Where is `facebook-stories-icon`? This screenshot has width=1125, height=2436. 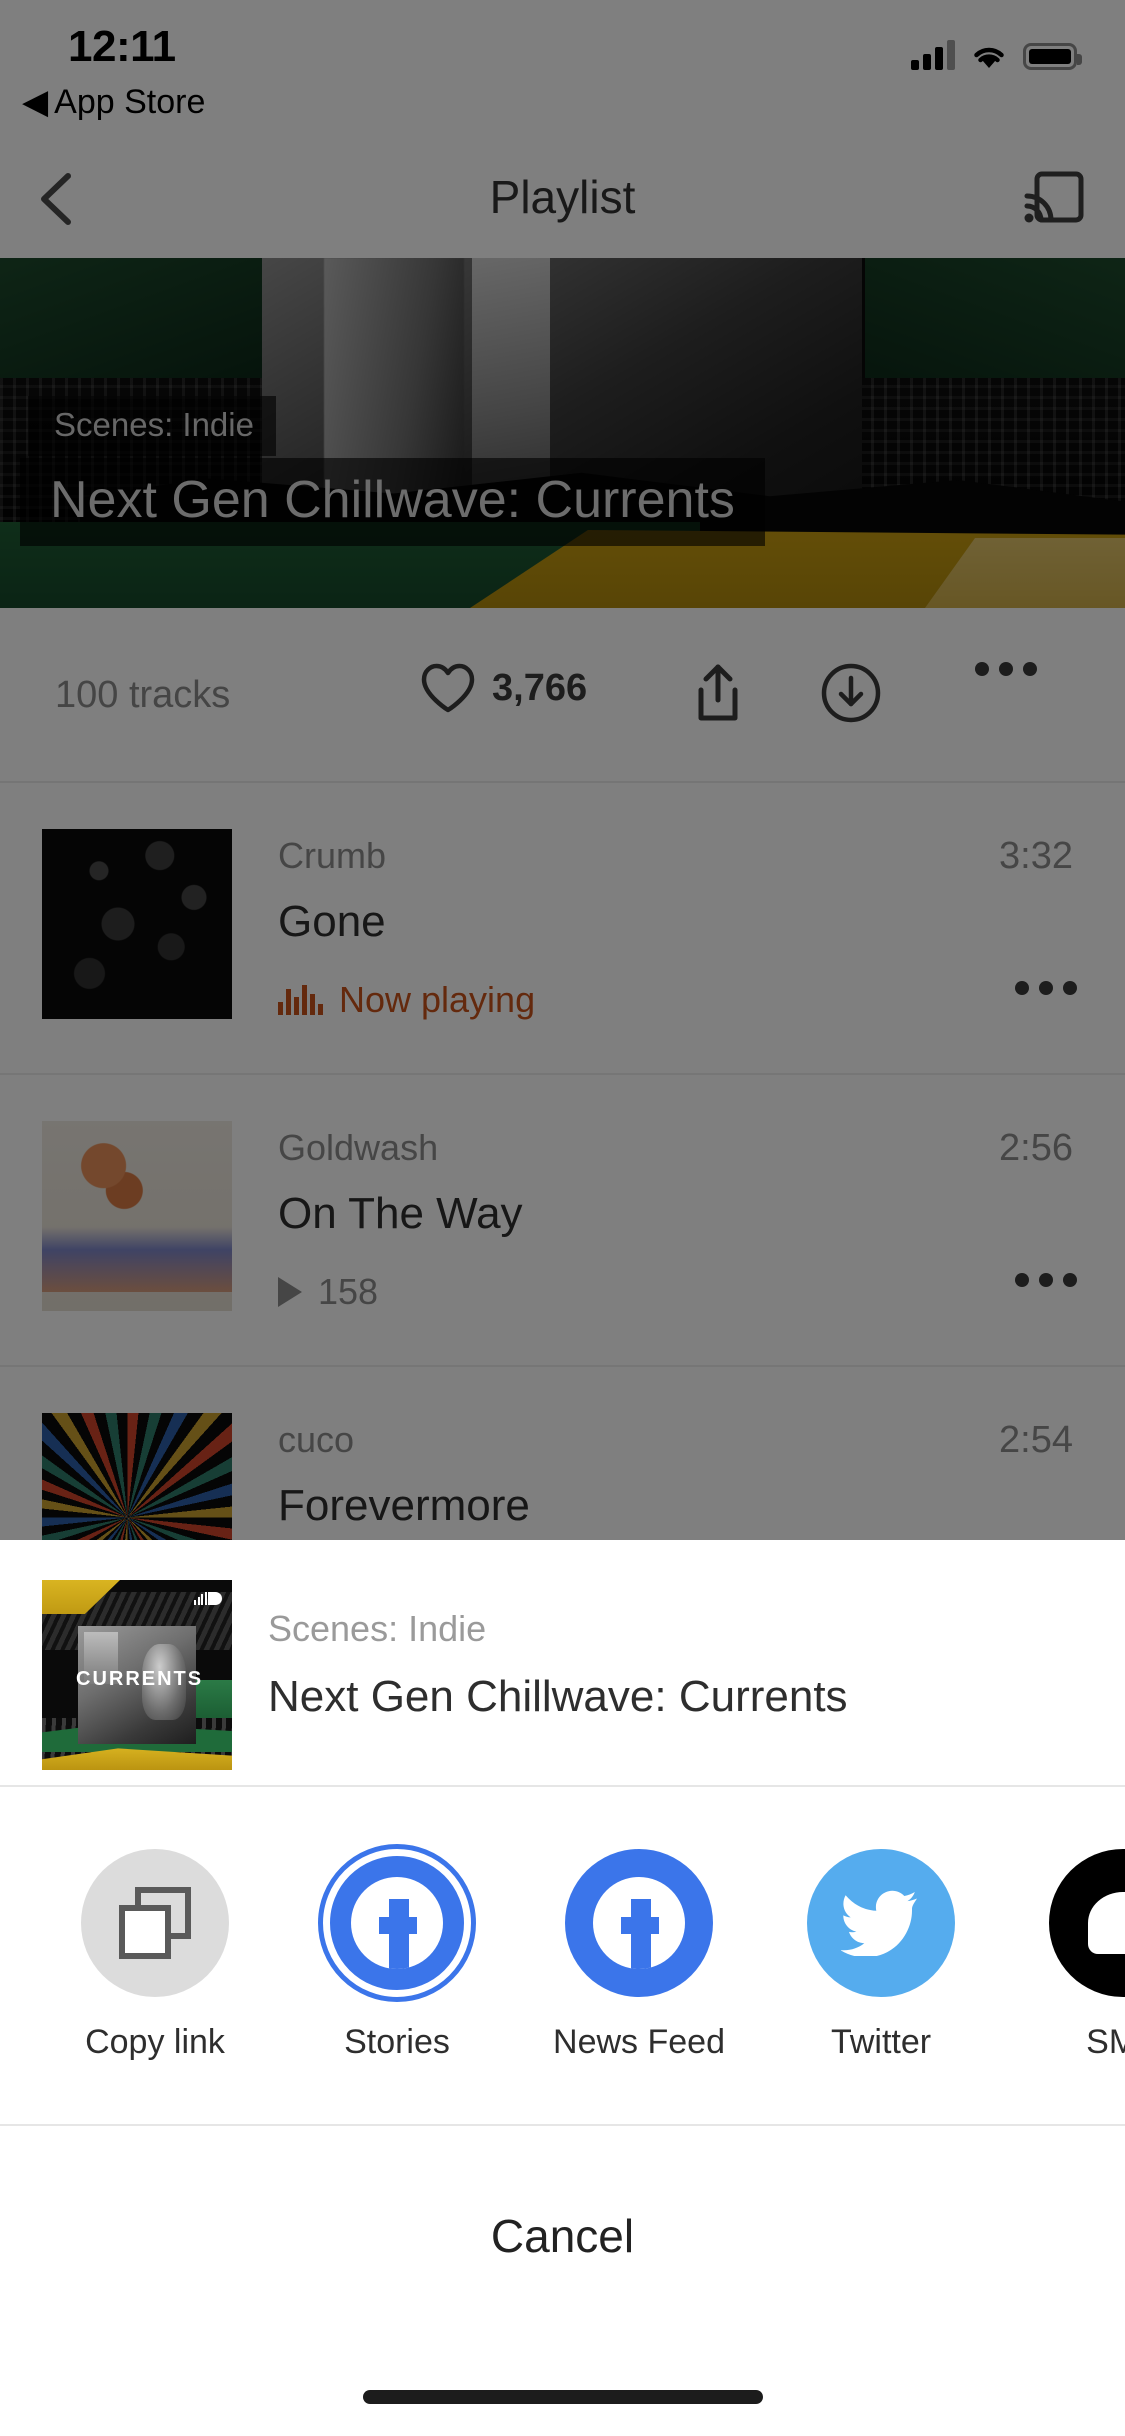
facebook-stories-icon is located at coordinates (397, 1923).